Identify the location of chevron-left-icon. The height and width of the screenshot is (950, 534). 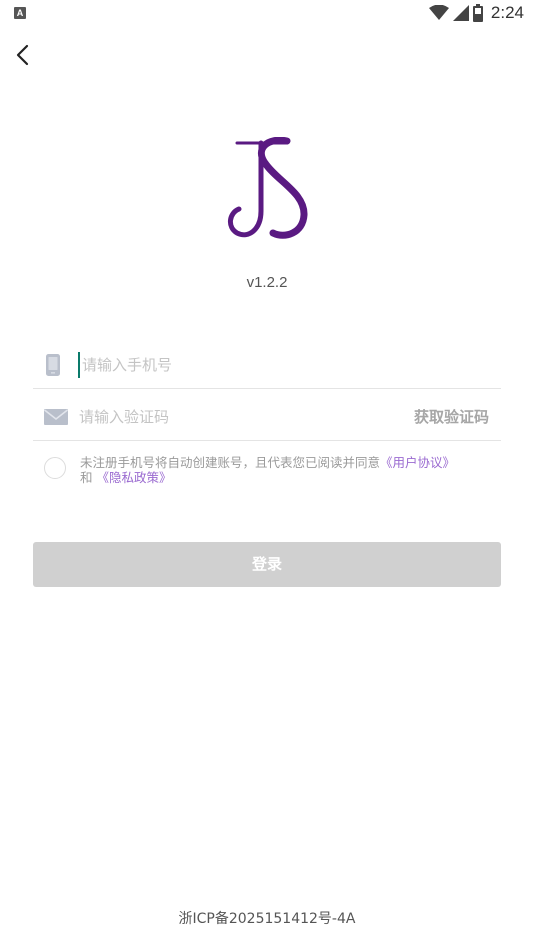
(22, 55).